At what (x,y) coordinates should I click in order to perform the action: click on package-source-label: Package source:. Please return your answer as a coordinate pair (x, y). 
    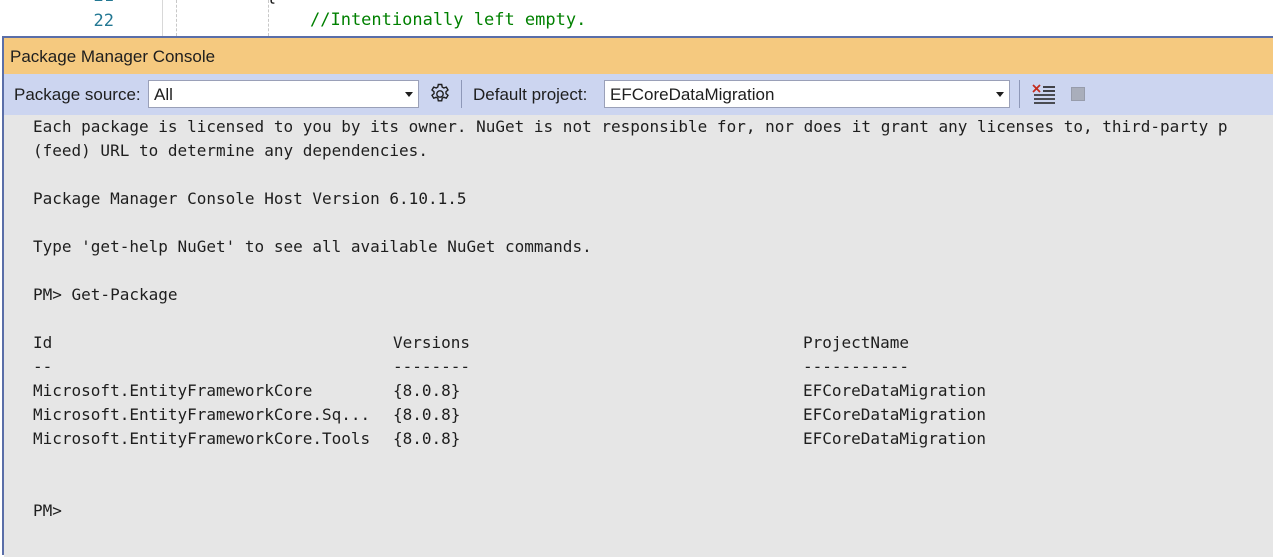
    Looking at the image, I should click on (77, 94).